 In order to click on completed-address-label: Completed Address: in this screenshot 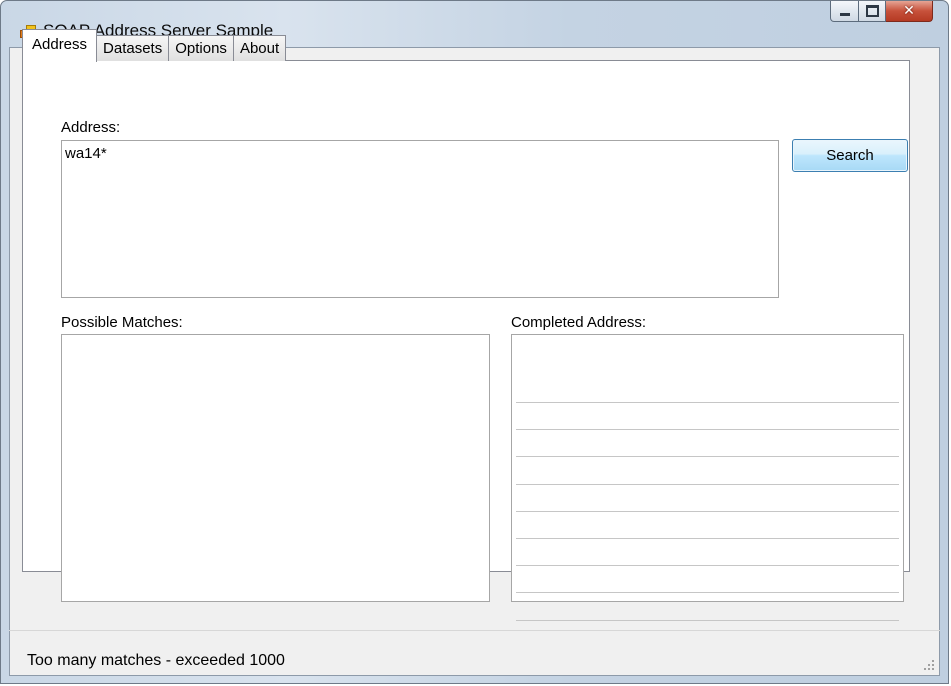, I will do `click(579, 322)`.